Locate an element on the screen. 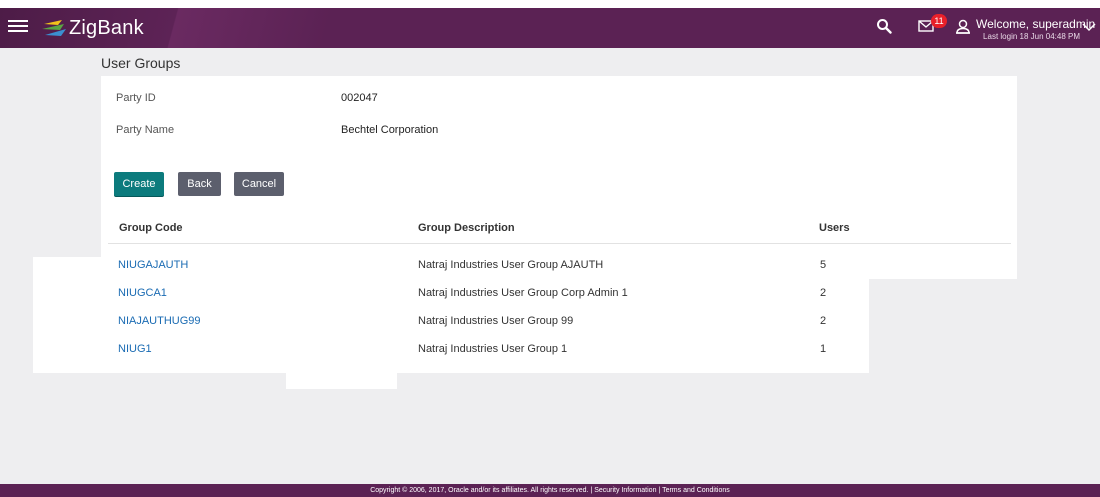 The width and height of the screenshot is (1100, 497). last-login-text: Last login 18 Jun 04:48 PM is located at coordinates (1031, 36).